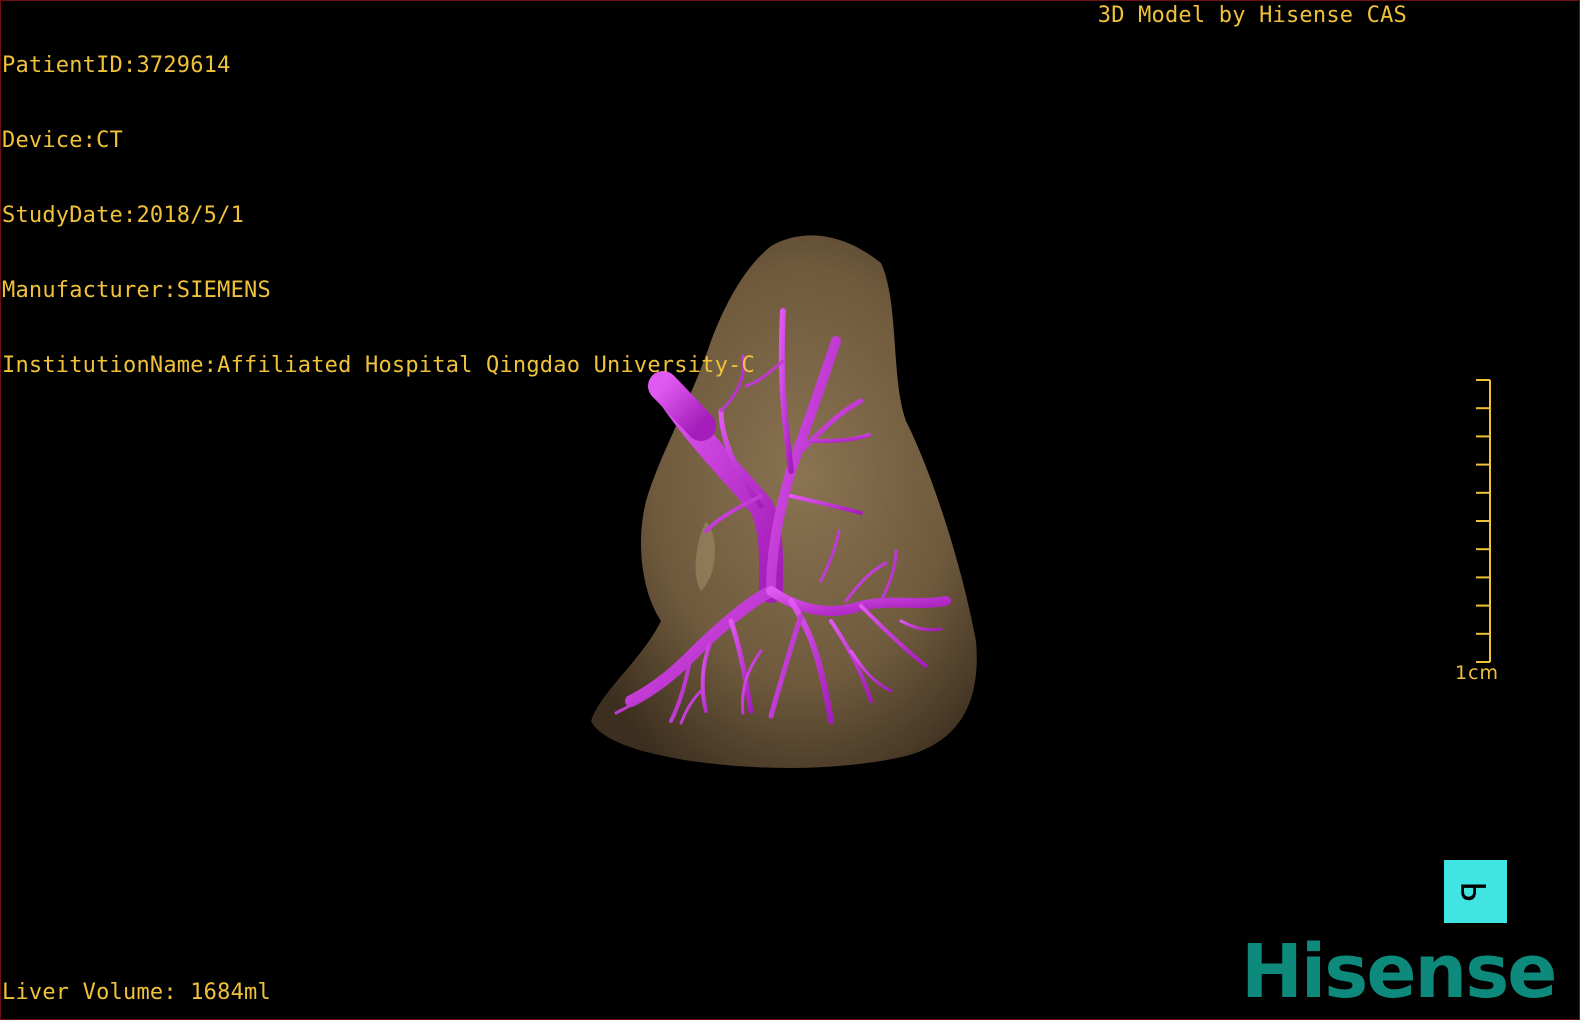  I want to click on orientation-letter: P, so click(1475, 891).